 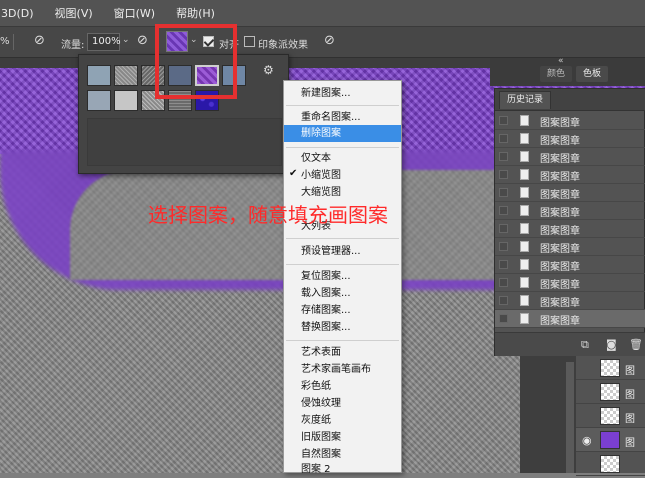 I want to click on menu-item-delete-pattern: 删除图案, so click(x=342, y=133).